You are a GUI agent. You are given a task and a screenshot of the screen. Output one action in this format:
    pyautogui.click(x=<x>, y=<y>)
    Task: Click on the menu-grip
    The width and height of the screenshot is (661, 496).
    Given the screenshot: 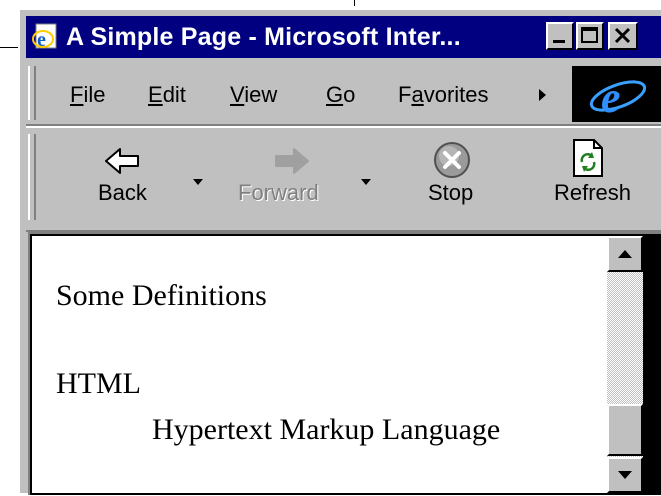 What is the action you would take?
    pyautogui.click(x=32, y=93)
    